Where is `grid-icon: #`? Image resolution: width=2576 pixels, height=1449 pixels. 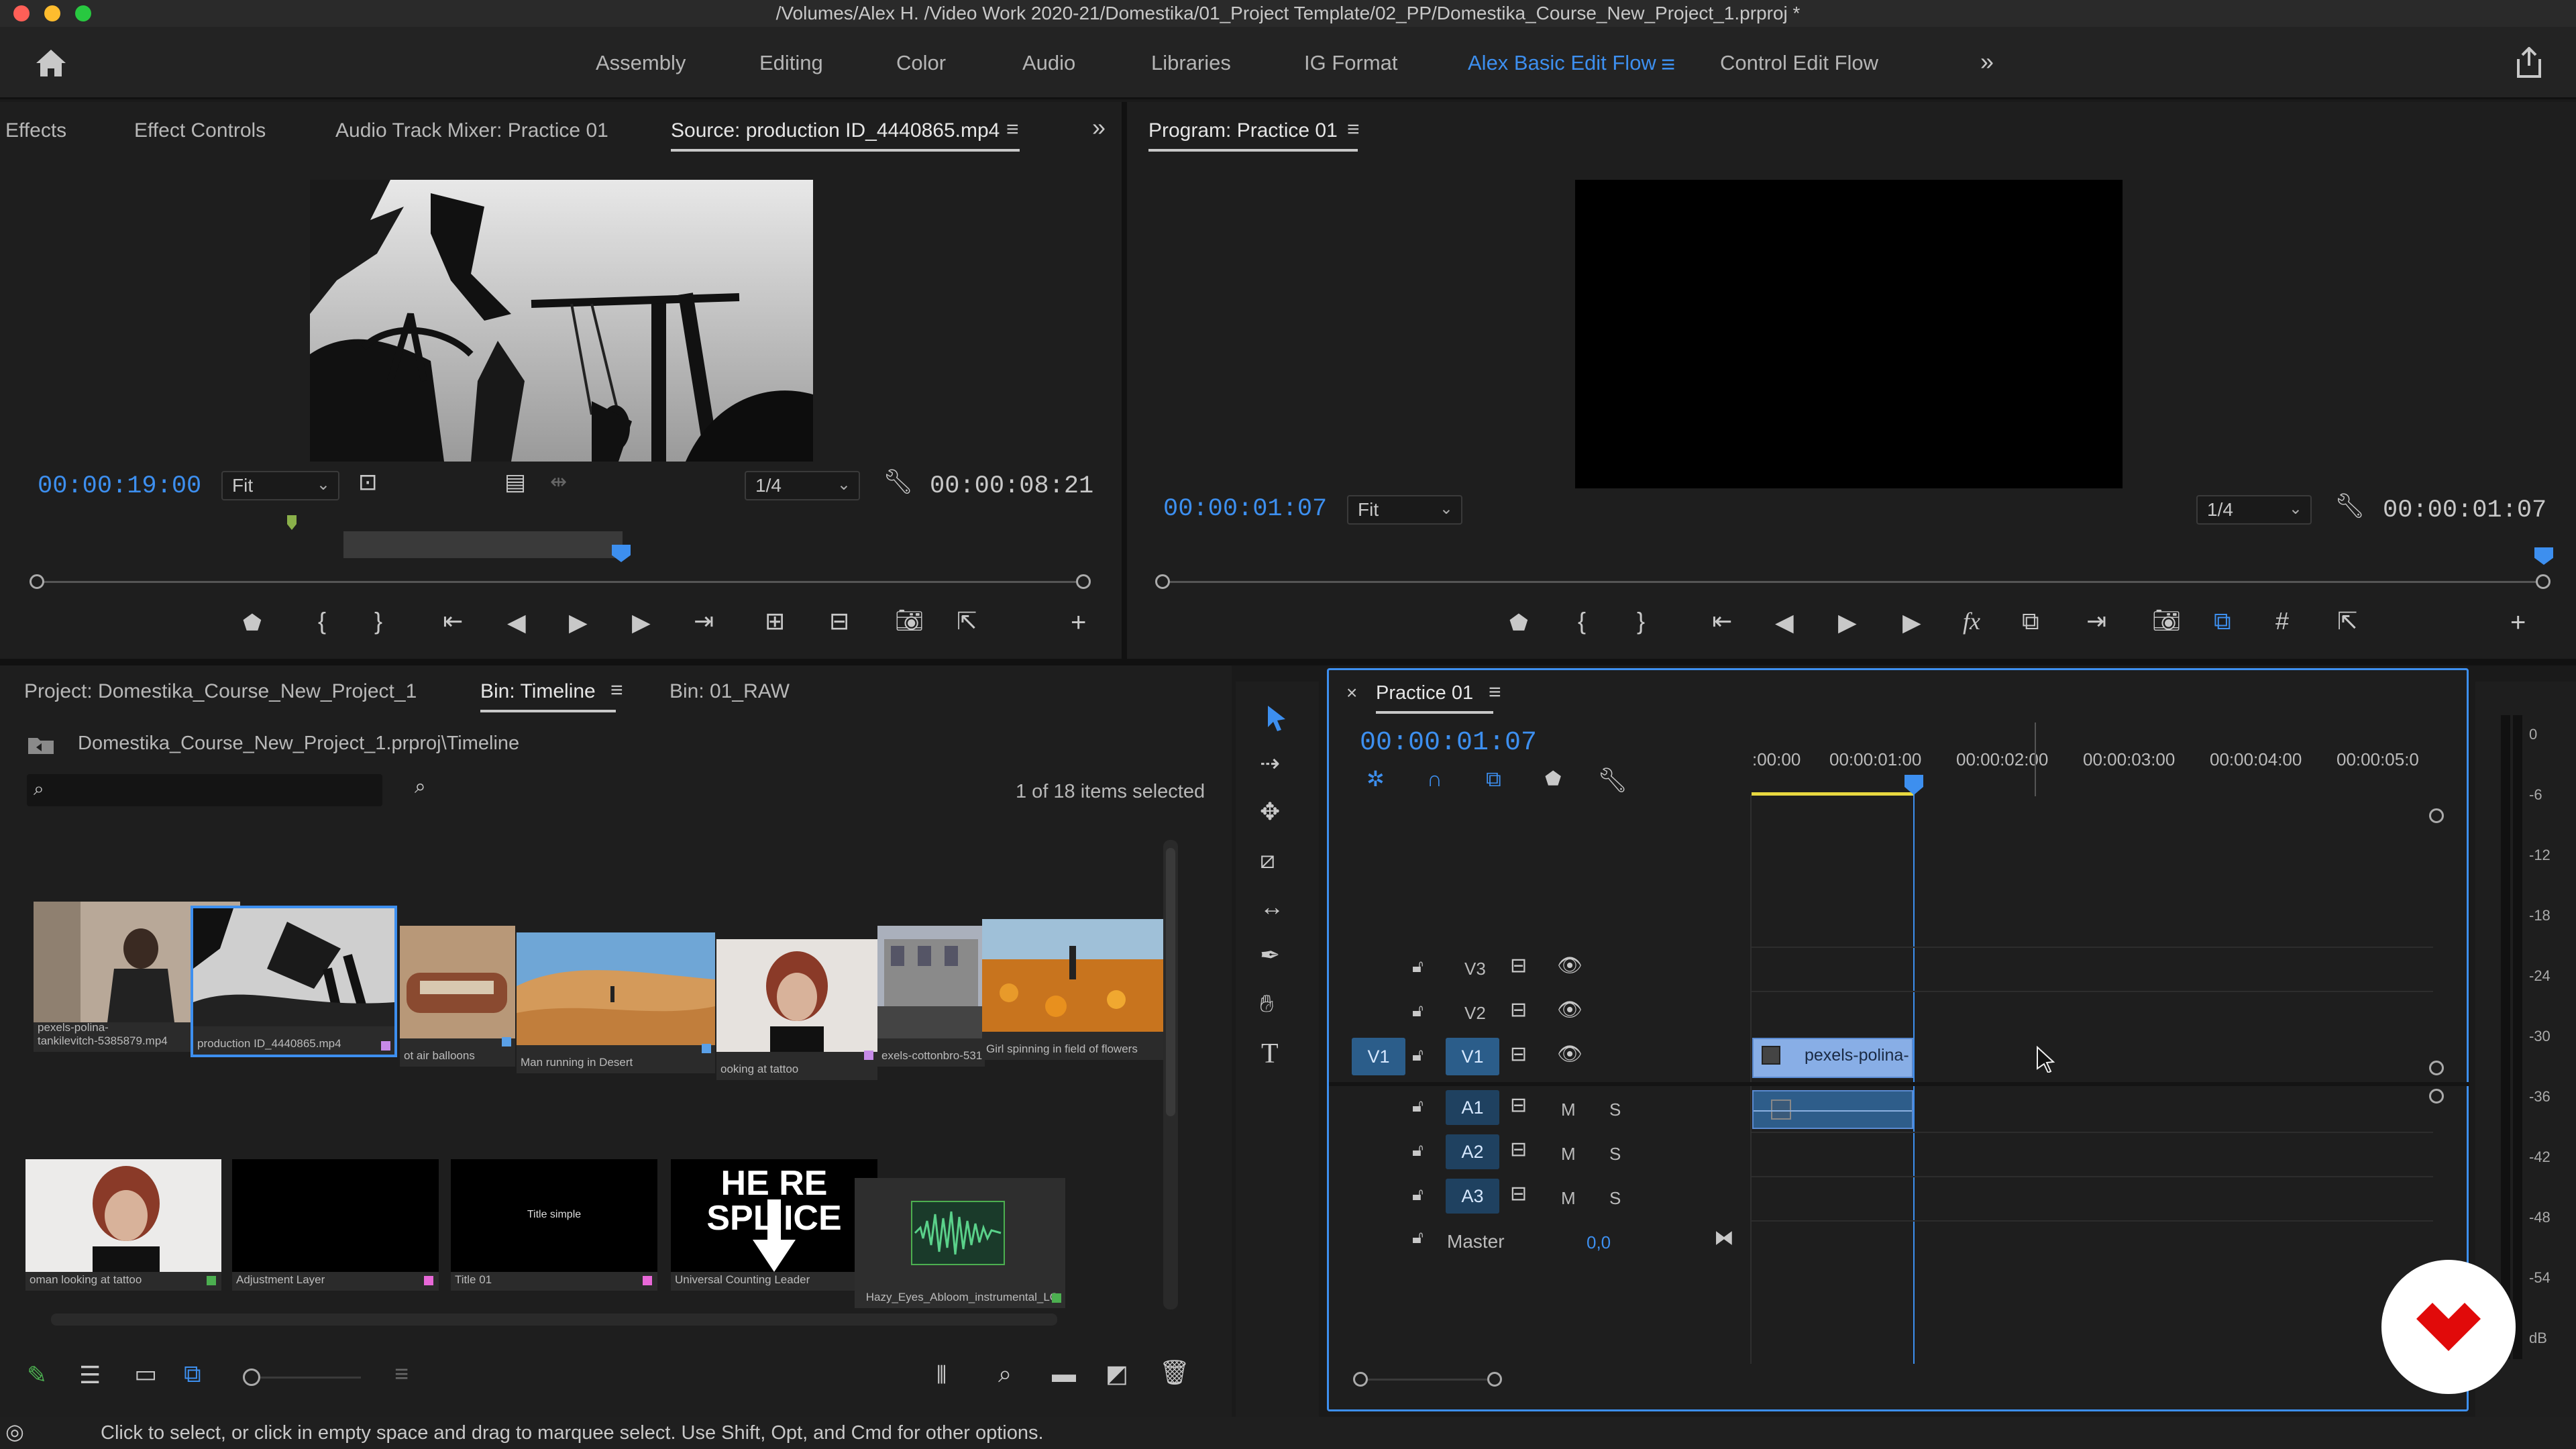
grid-icon: # is located at coordinates (2282, 621).